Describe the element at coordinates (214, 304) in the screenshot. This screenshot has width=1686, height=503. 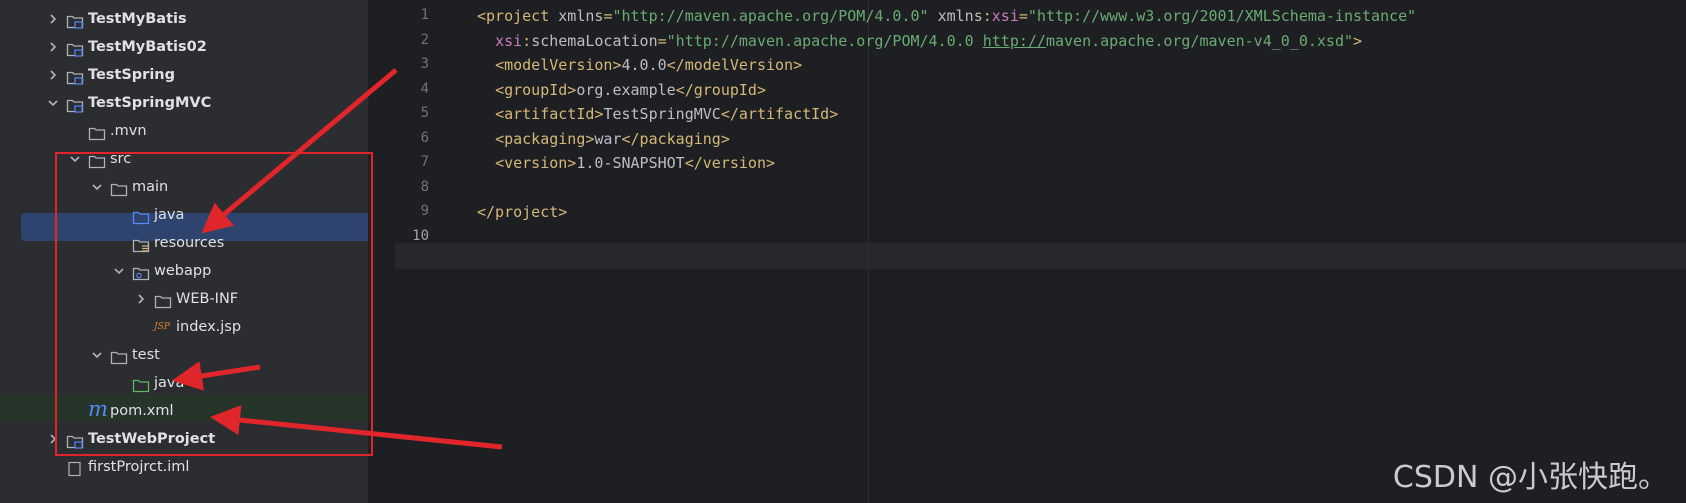
I see `annotation-highlight-box` at that location.